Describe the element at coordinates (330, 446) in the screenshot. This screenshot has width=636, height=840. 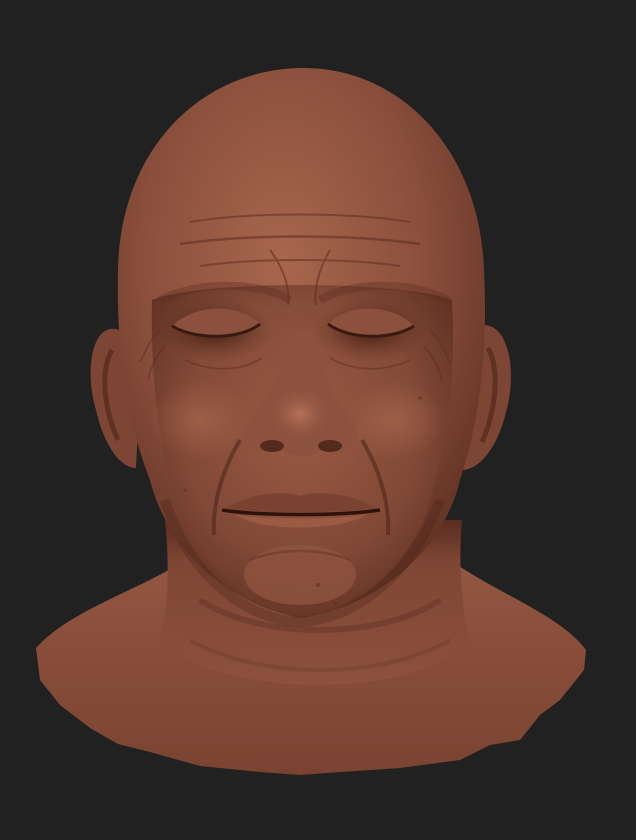
I see `right-nostril` at that location.